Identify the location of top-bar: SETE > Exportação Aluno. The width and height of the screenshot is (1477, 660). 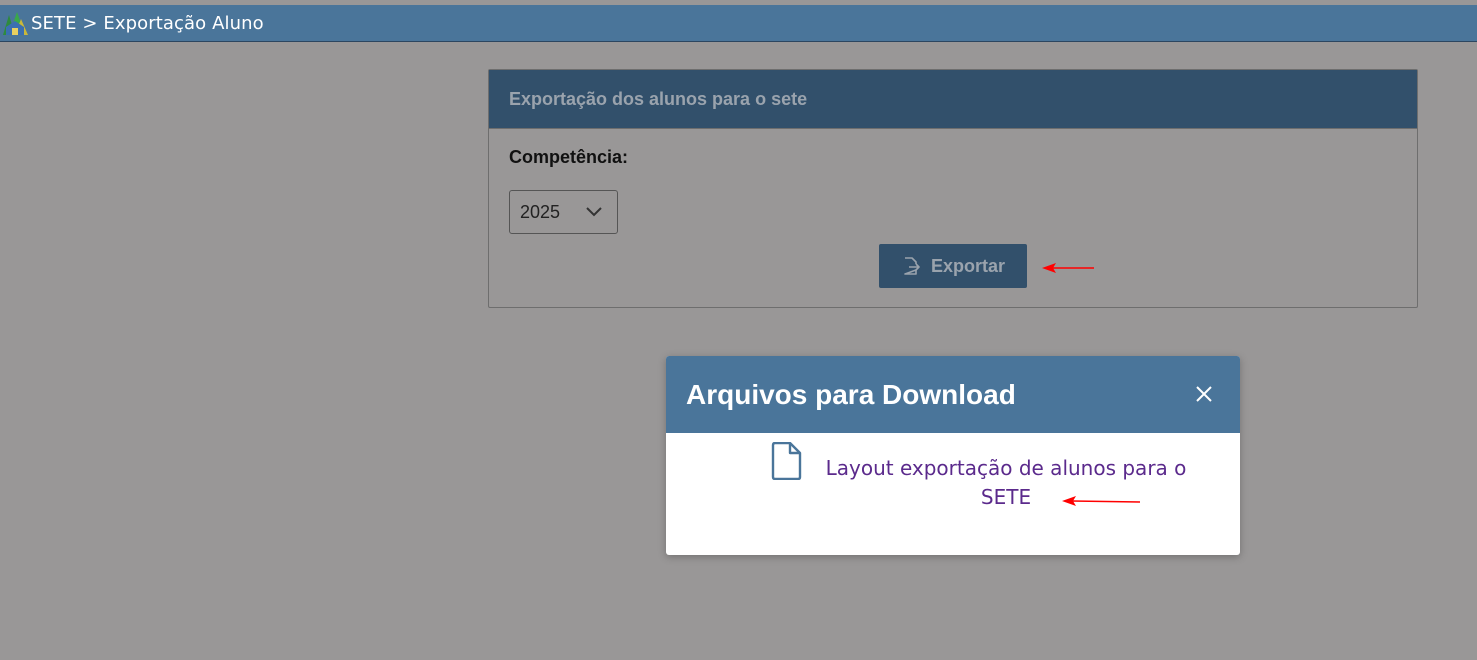
(738, 23).